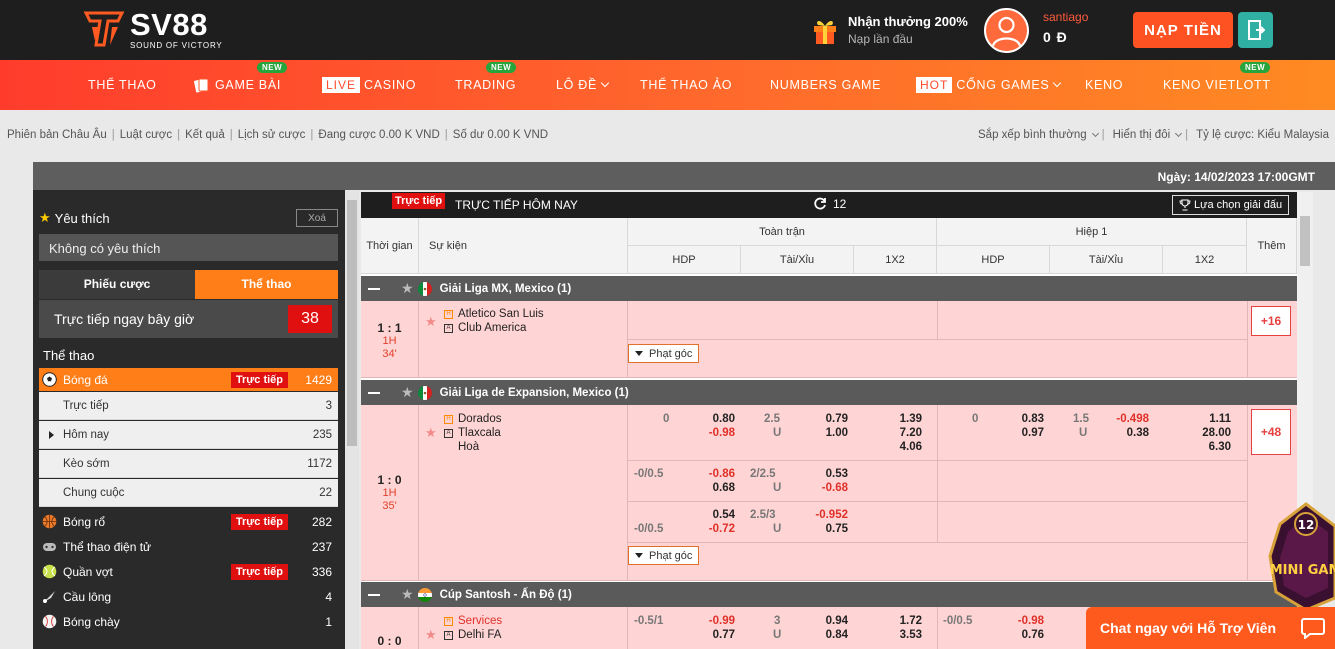 The width and height of the screenshot is (1335, 649). I want to click on username: santiago, so click(1066, 17).